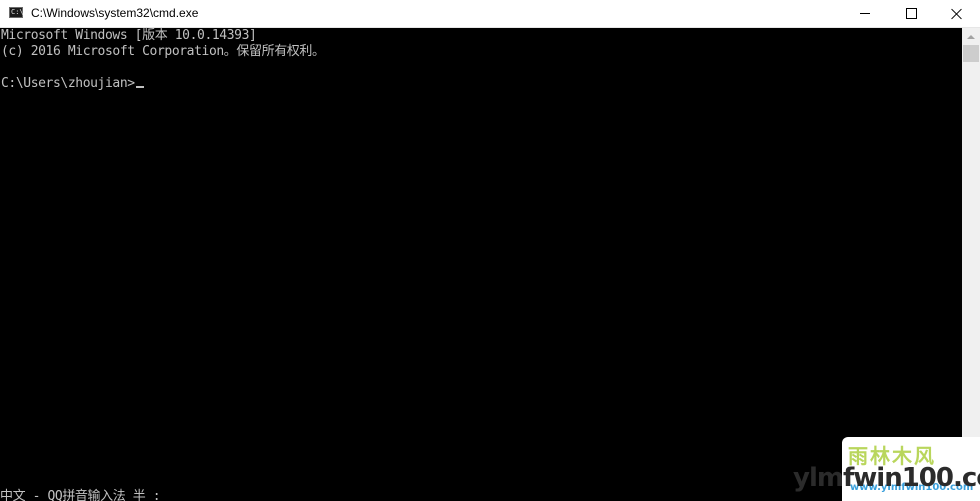  Describe the element at coordinates (129, 35) in the screenshot. I see `console-line-version: Microsoft Windows [版本 10.0.14393]` at that location.